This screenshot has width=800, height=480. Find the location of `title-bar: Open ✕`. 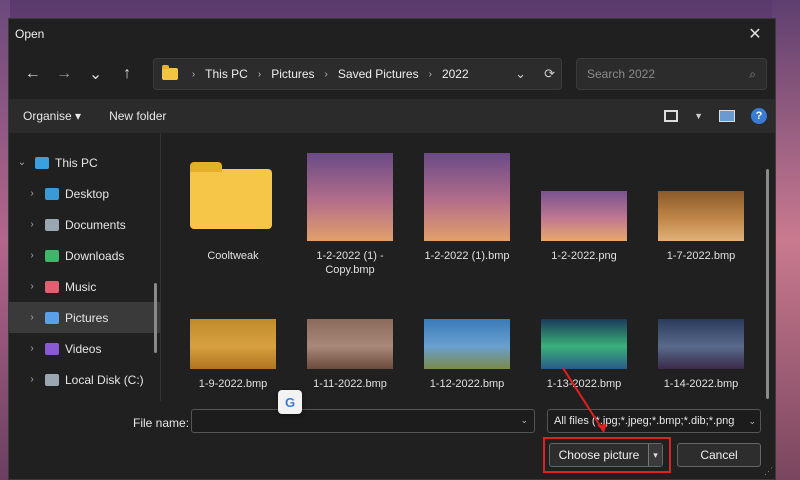

title-bar: Open ✕ is located at coordinates (392, 34).